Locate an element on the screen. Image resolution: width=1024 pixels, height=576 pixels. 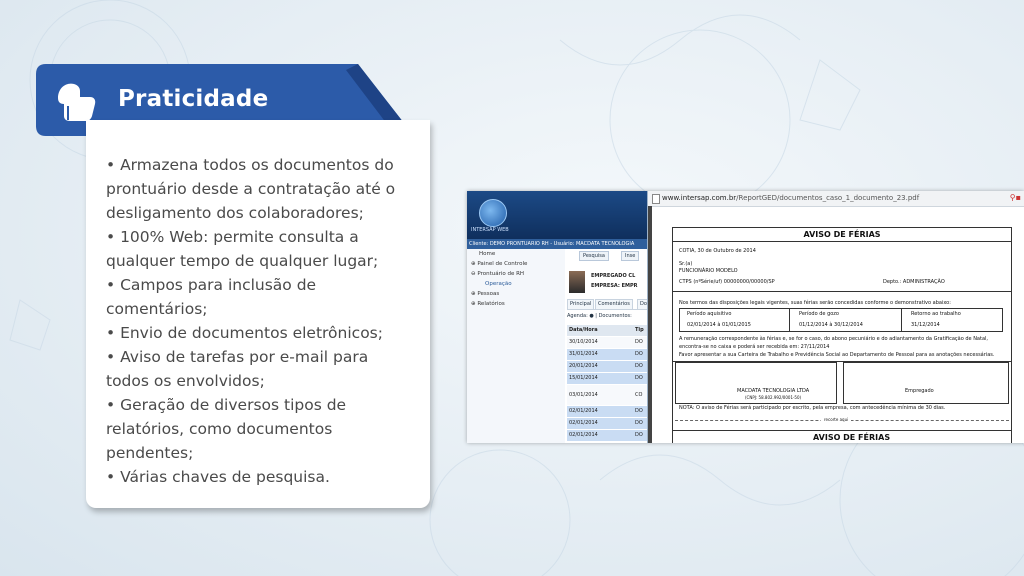
doc-company: MACDATA TECNOLOGIA LTDA is located at coordinates (773, 391).